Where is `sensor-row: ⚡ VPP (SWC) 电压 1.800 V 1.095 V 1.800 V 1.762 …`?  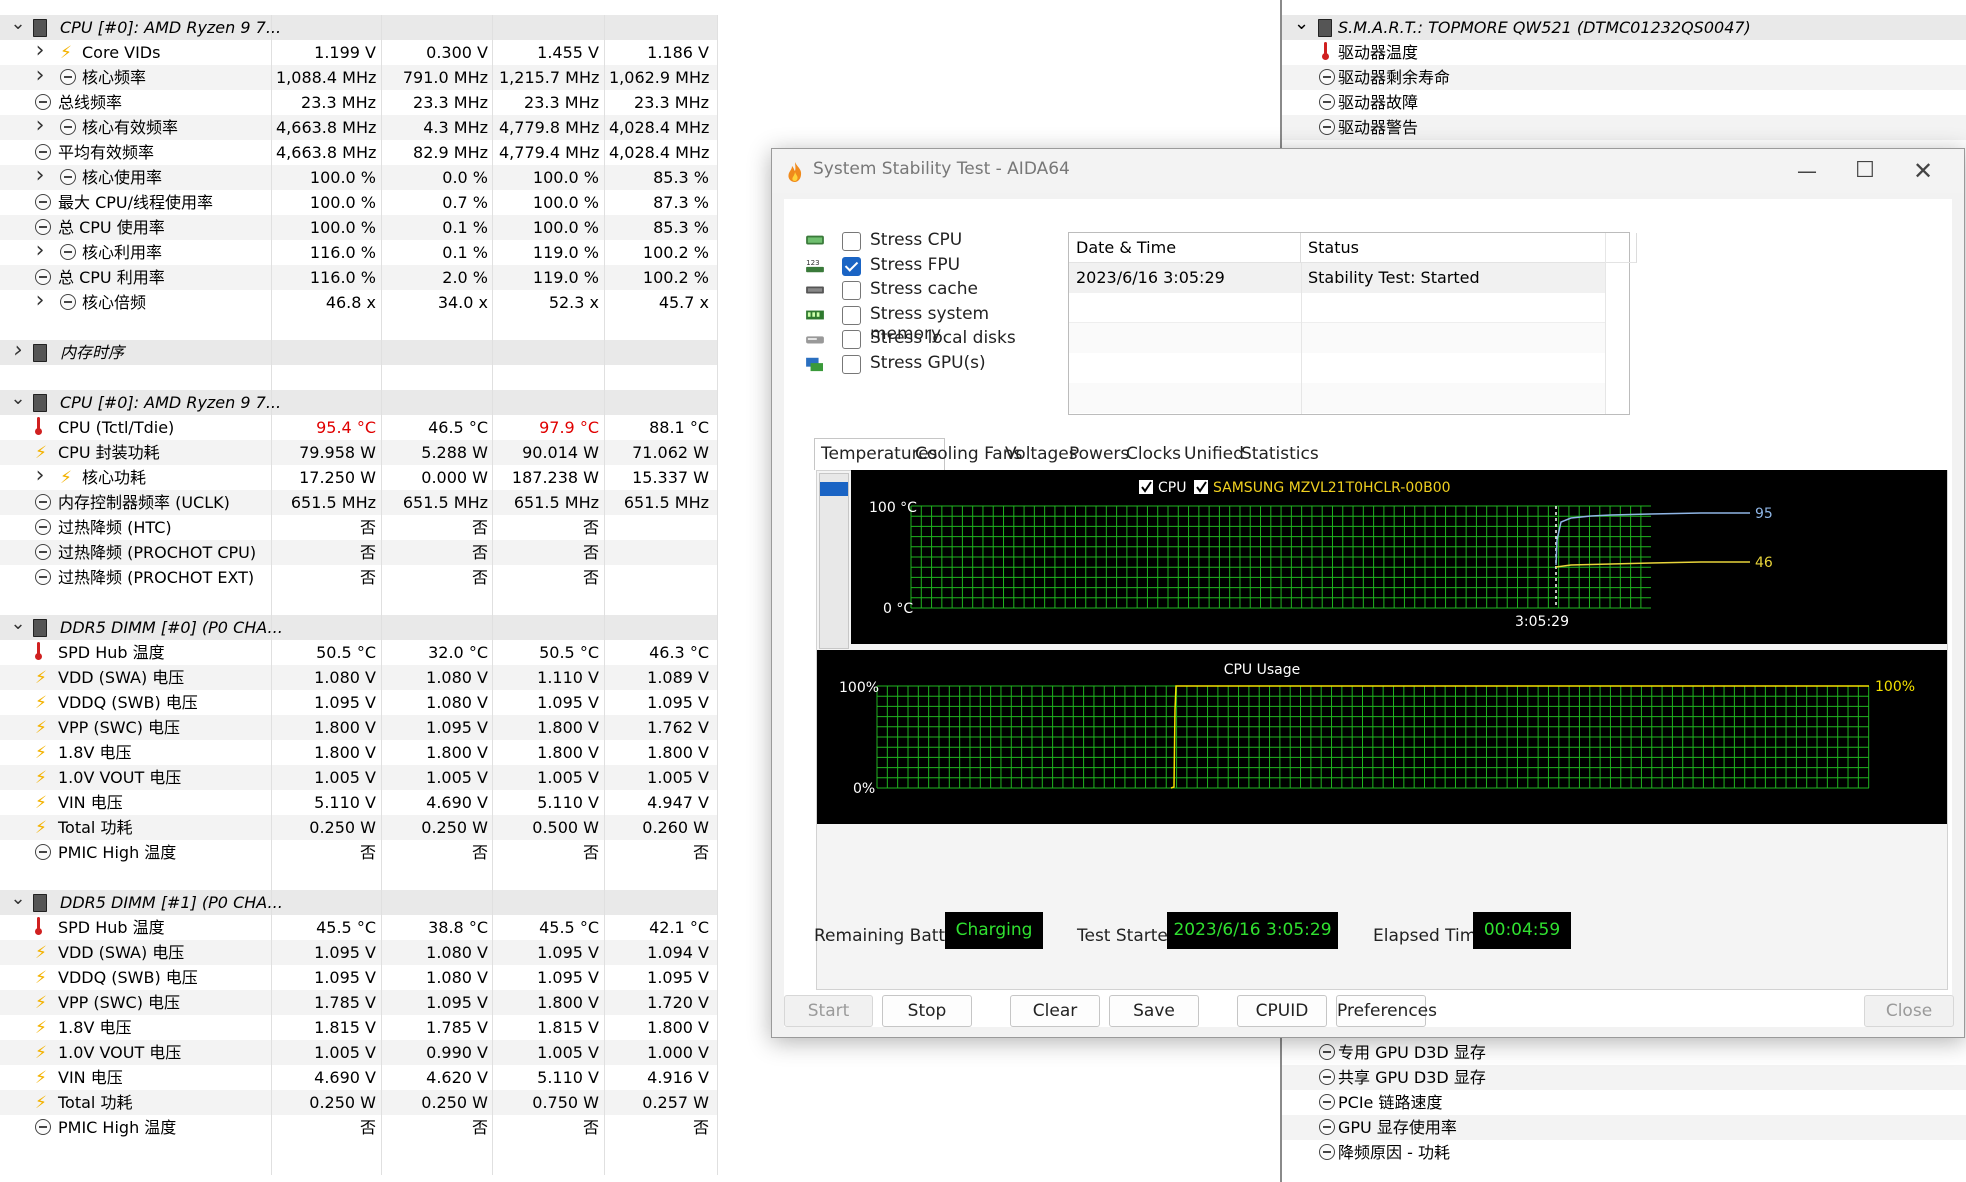 sensor-row: ⚡ VPP (SWC) 电压 1.800 V 1.095 V 1.800 V 1.762 … is located at coordinates (358, 727).